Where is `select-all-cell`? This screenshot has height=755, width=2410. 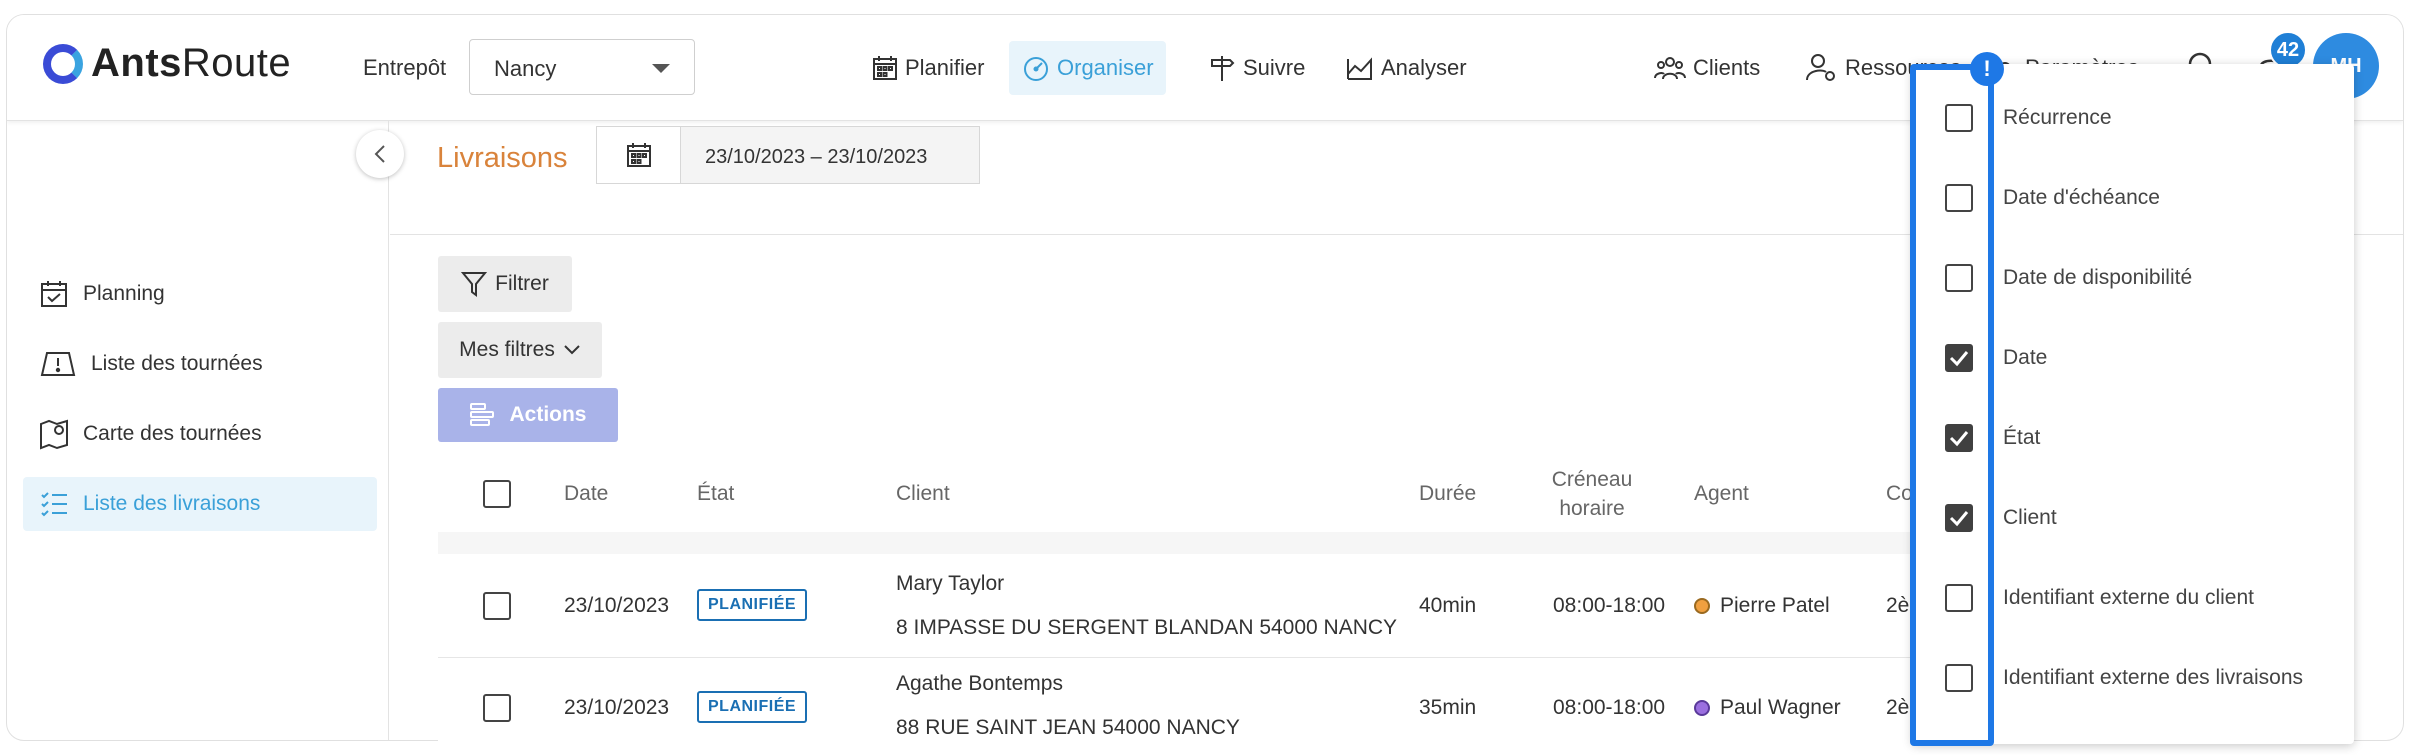
select-all-cell is located at coordinates (497, 494).